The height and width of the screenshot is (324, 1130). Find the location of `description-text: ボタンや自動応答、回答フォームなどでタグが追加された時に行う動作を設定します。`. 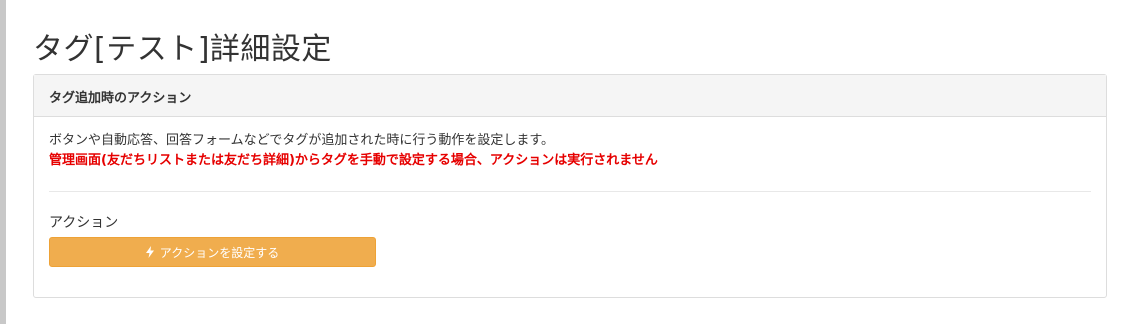

description-text: ボタンや自動応答、回答フォームなどでタグが追加された時に行う動作を設定します。 is located at coordinates (302, 140).